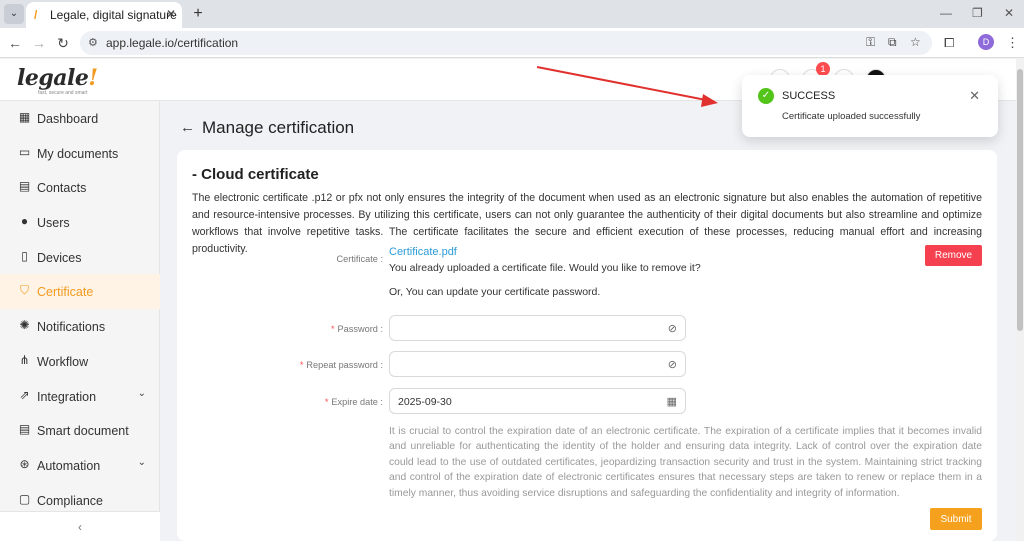 Image resolution: width=1024 pixels, height=541 pixels. I want to click on certificate-file-link: Certificate.pdf, so click(423, 252).